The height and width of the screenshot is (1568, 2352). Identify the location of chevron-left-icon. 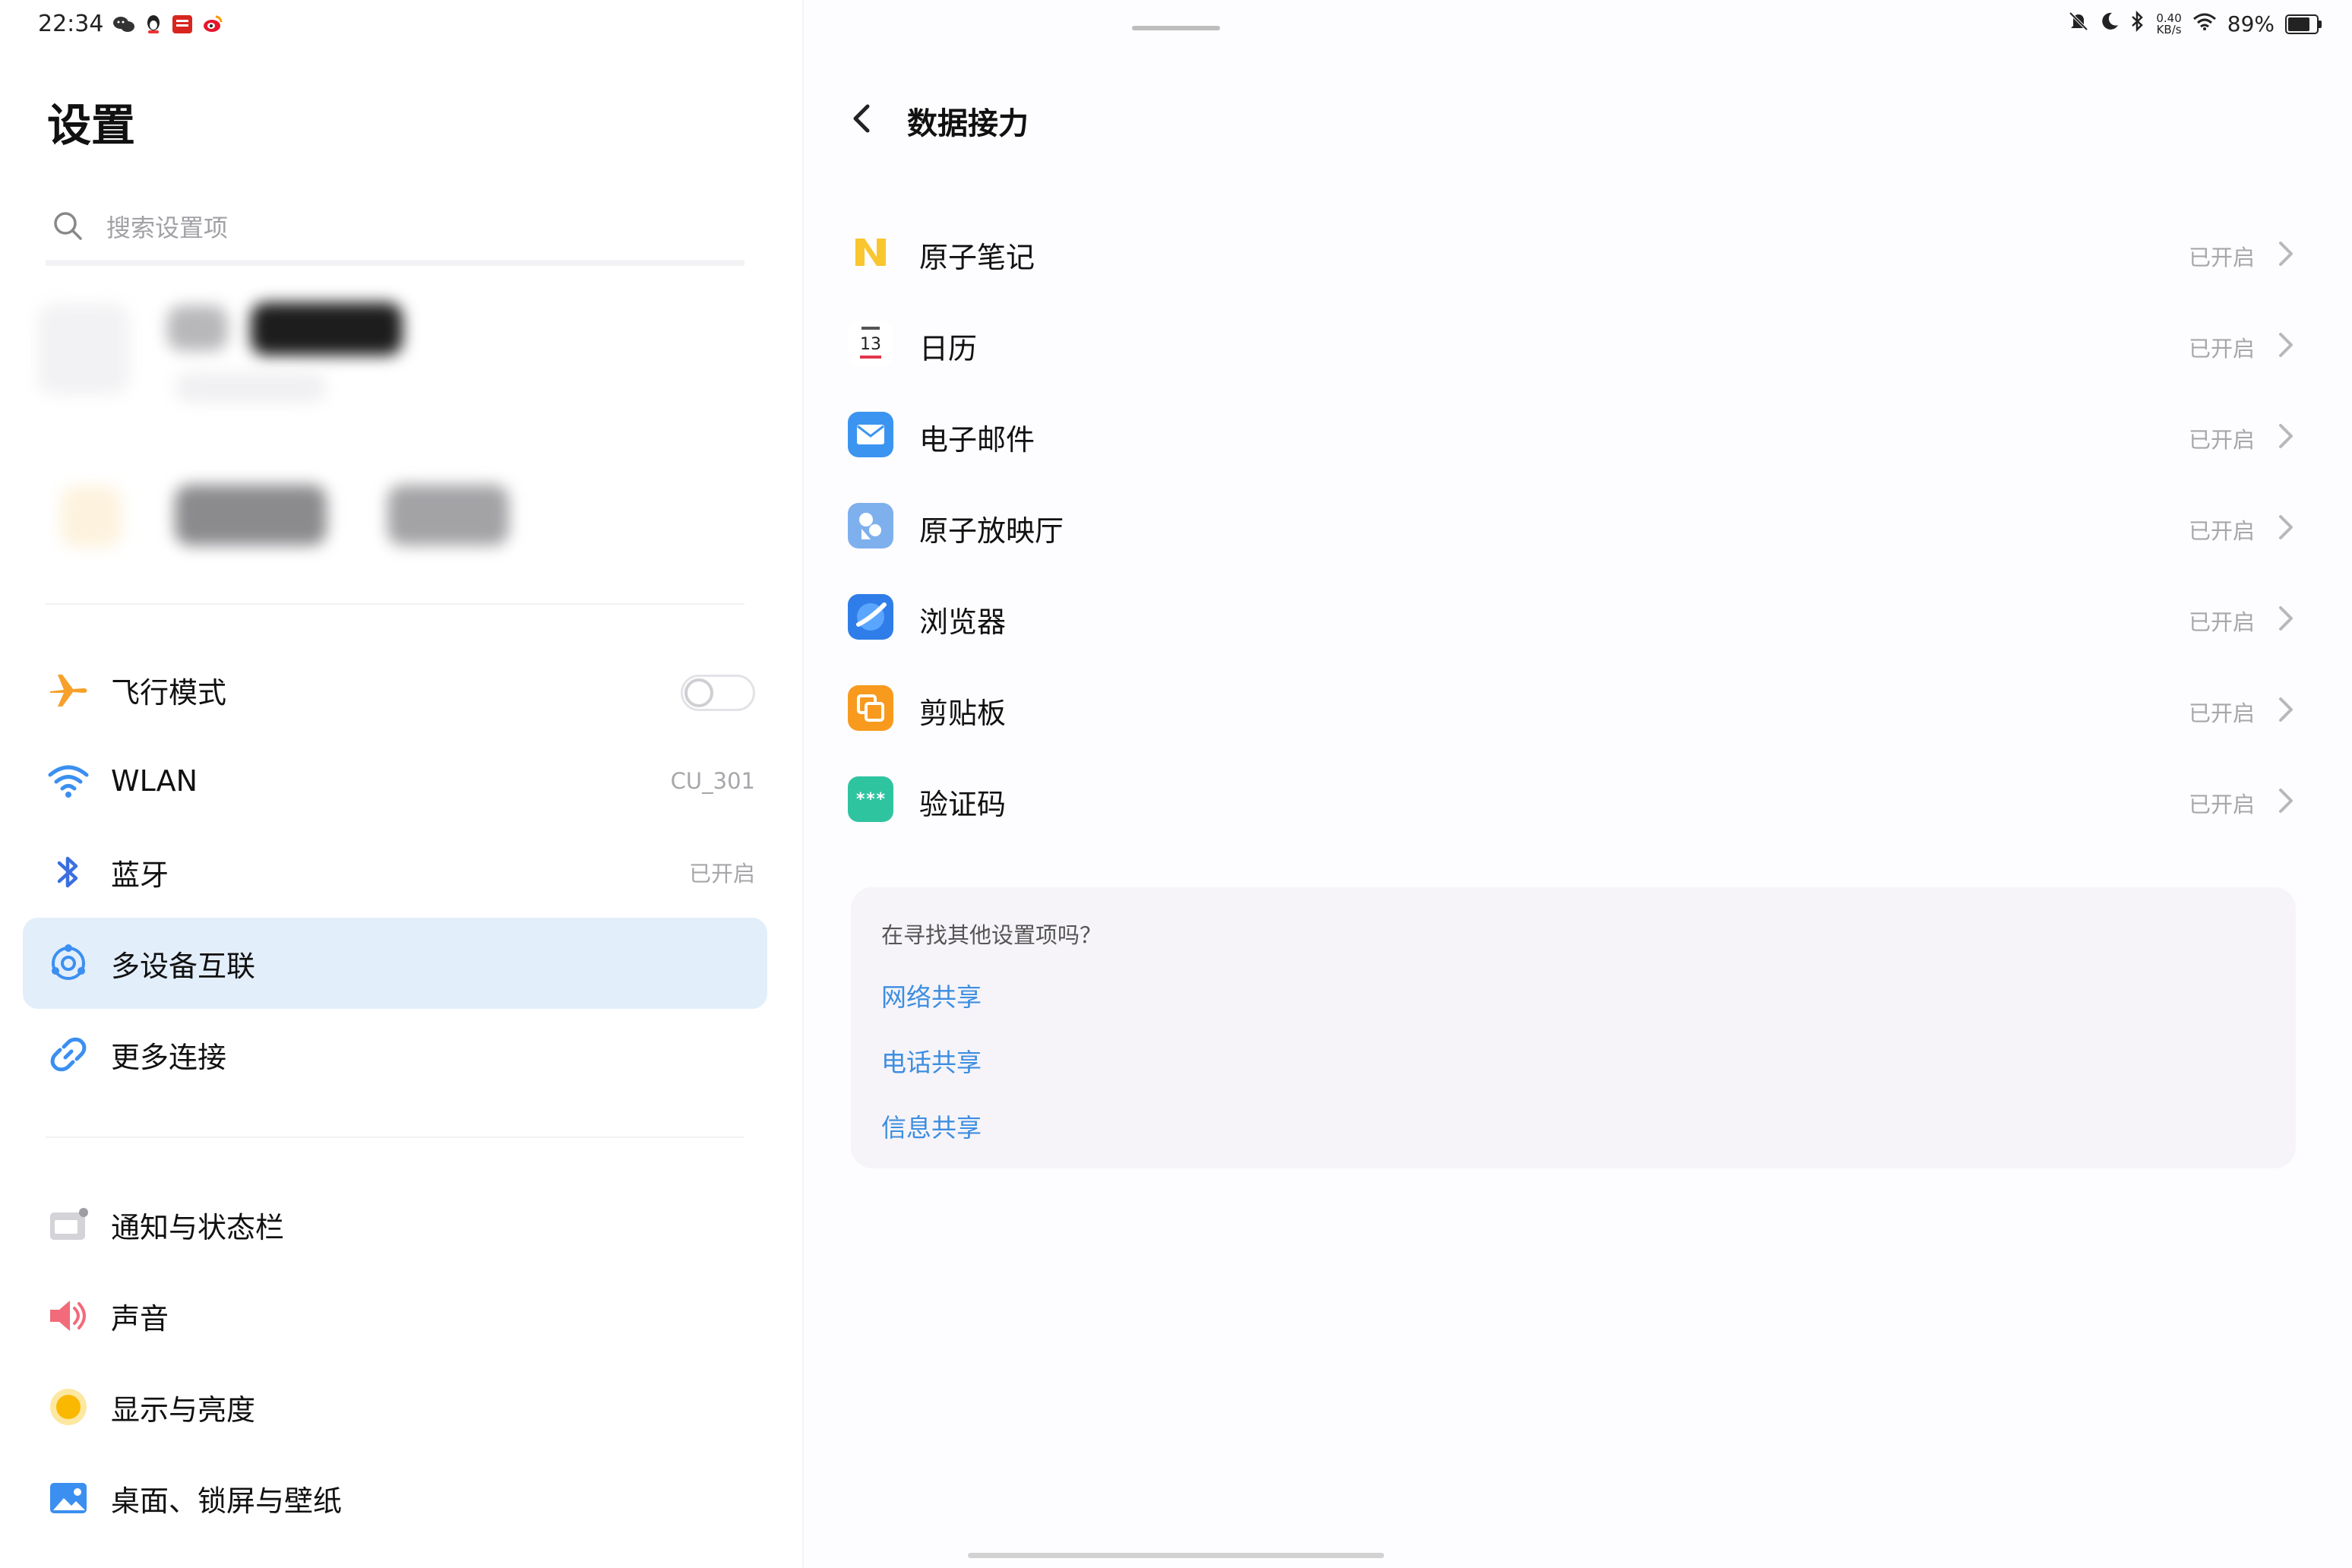
(861, 118).